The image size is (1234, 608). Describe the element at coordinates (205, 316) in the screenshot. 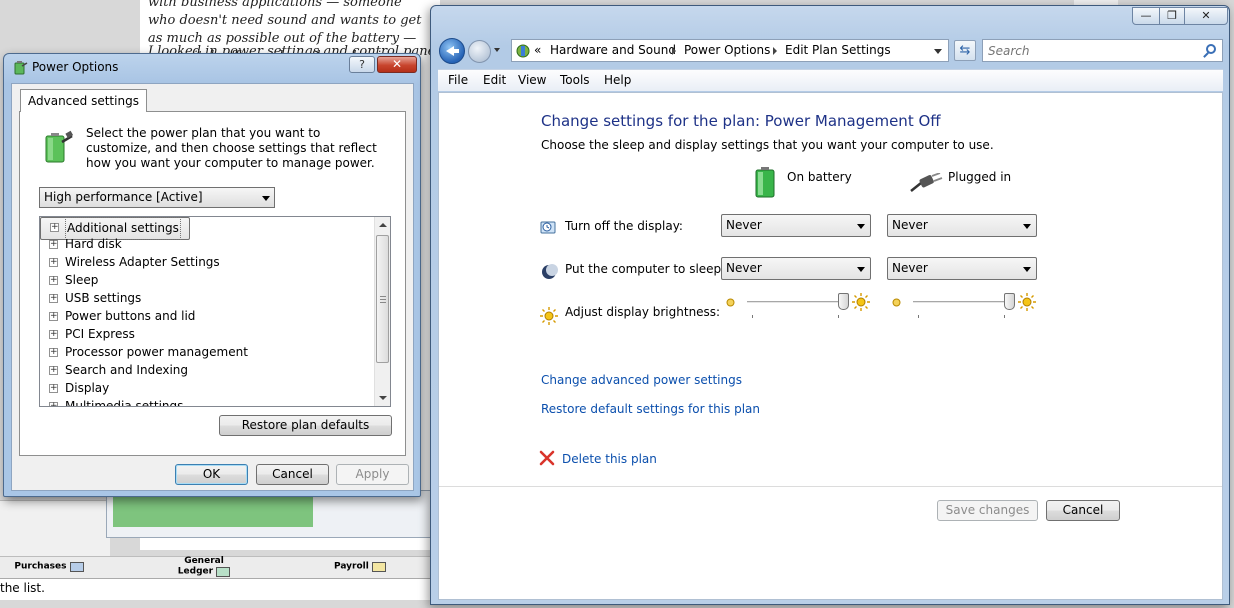

I see `tree-item-power-buttons: + Power buttons and lid` at that location.